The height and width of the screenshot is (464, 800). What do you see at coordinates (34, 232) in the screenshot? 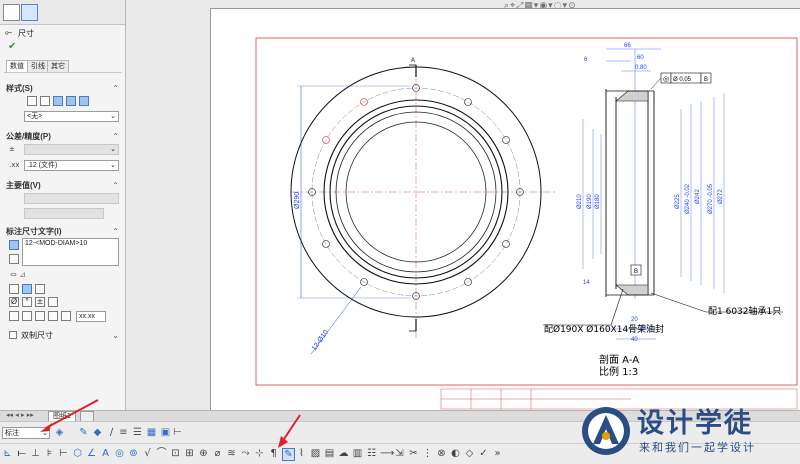
I see `dim-text-header: 标注尺寸文字(I)` at bounding box center [34, 232].